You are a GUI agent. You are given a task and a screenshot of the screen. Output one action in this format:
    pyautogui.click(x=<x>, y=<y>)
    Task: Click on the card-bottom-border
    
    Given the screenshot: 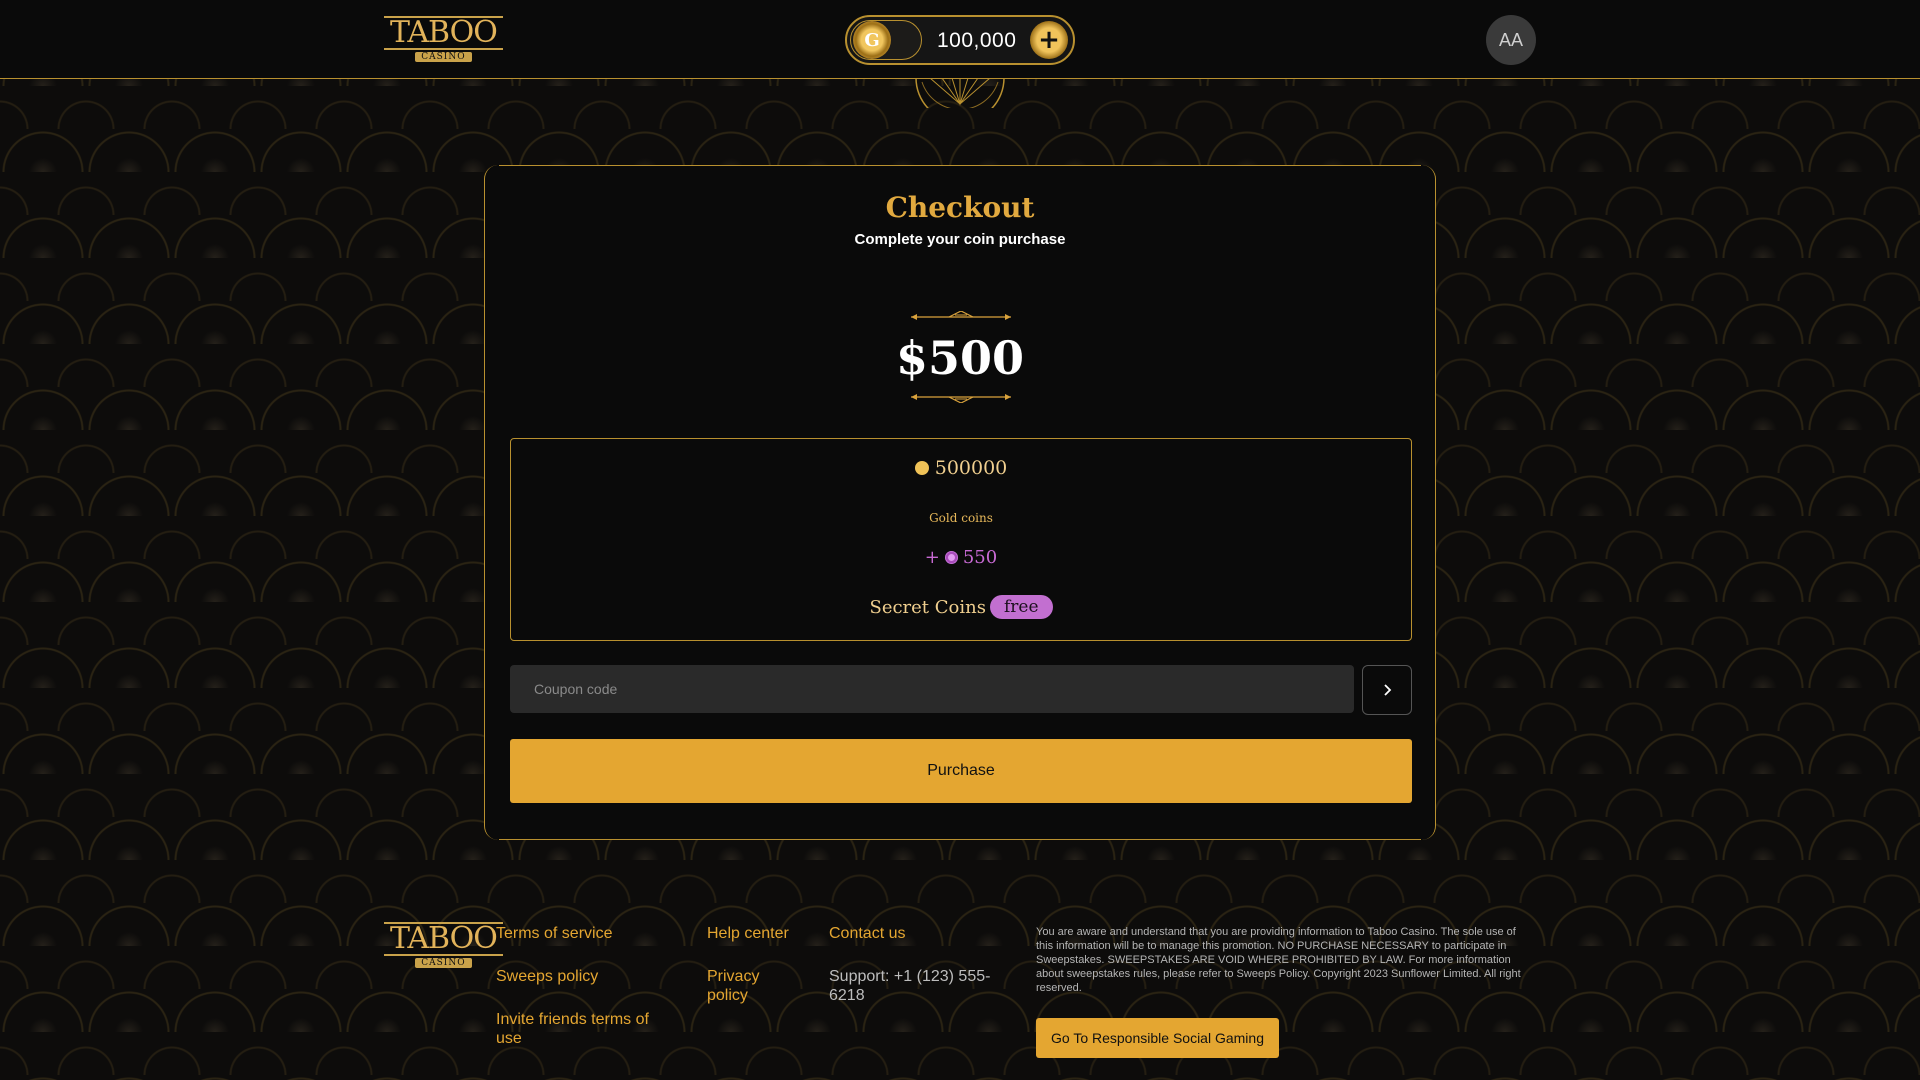 What is the action you would take?
    pyautogui.click(x=960, y=839)
    